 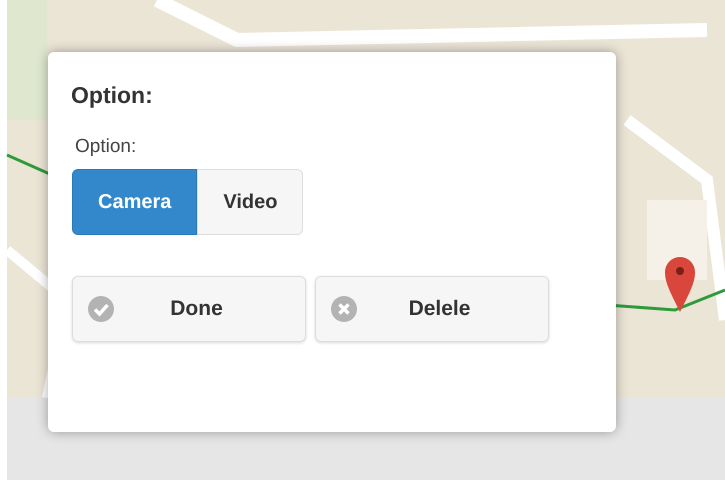 What do you see at coordinates (101, 309) in the screenshot?
I see `check-icon` at bounding box center [101, 309].